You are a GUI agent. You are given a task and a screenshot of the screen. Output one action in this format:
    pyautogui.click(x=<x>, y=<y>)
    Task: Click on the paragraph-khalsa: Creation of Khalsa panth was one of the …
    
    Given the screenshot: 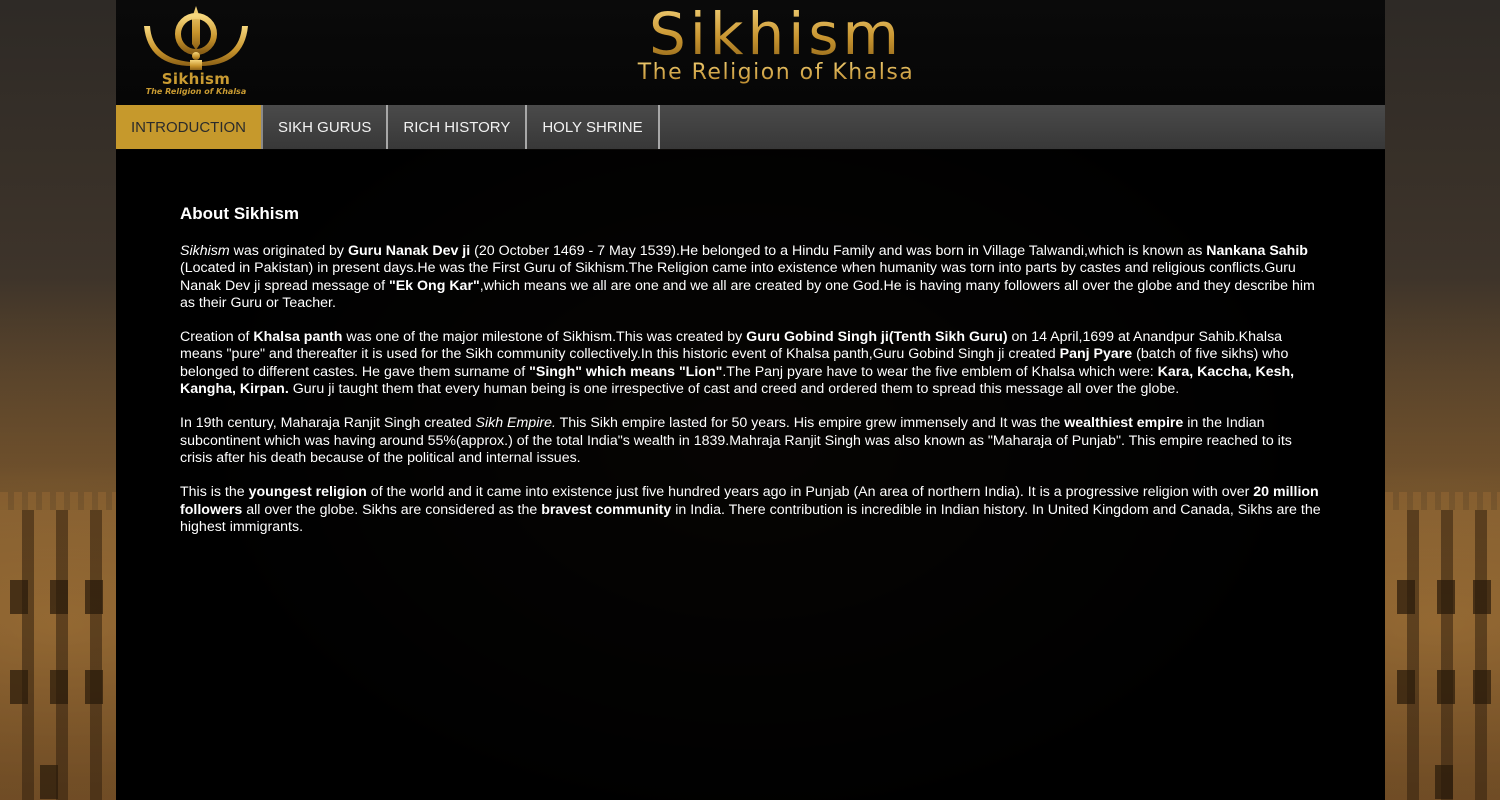 What is the action you would take?
    pyautogui.click(x=750, y=363)
    